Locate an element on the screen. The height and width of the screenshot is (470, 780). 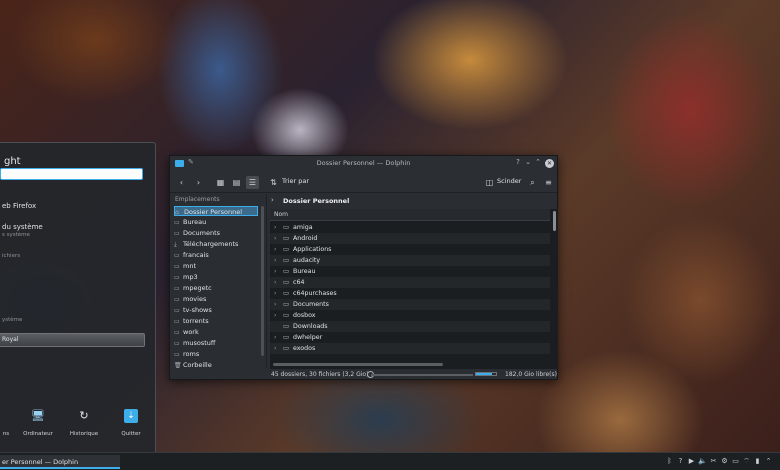
menu-icon: ≡ is located at coordinates (548, 182).